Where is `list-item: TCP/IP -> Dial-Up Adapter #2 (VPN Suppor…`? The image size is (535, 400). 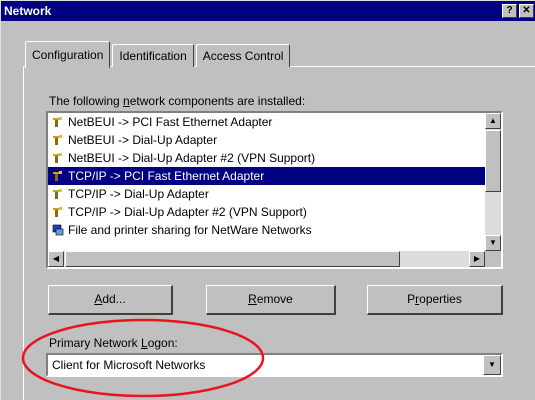 list-item: TCP/IP -> Dial-Up Adapter #2 (VPN Suppor… is located at coordinates (266, 212).